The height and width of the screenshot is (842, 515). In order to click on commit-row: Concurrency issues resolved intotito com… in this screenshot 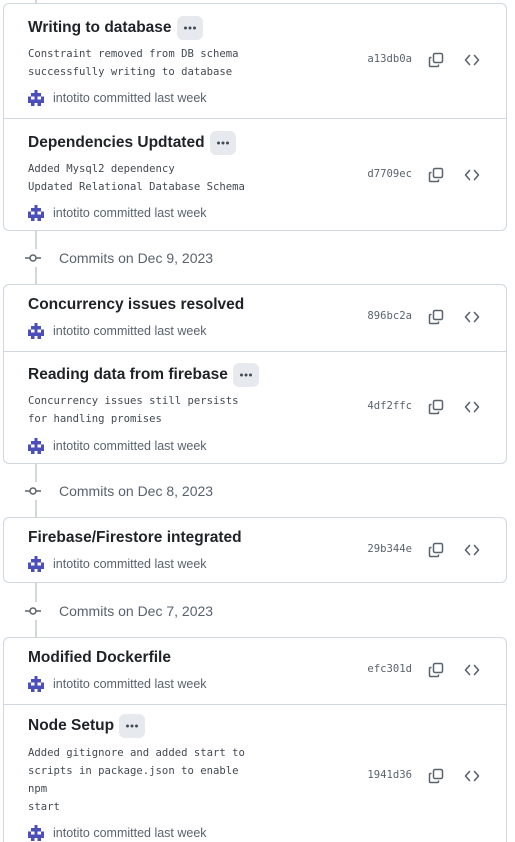, I will do `click(255, 318)`.